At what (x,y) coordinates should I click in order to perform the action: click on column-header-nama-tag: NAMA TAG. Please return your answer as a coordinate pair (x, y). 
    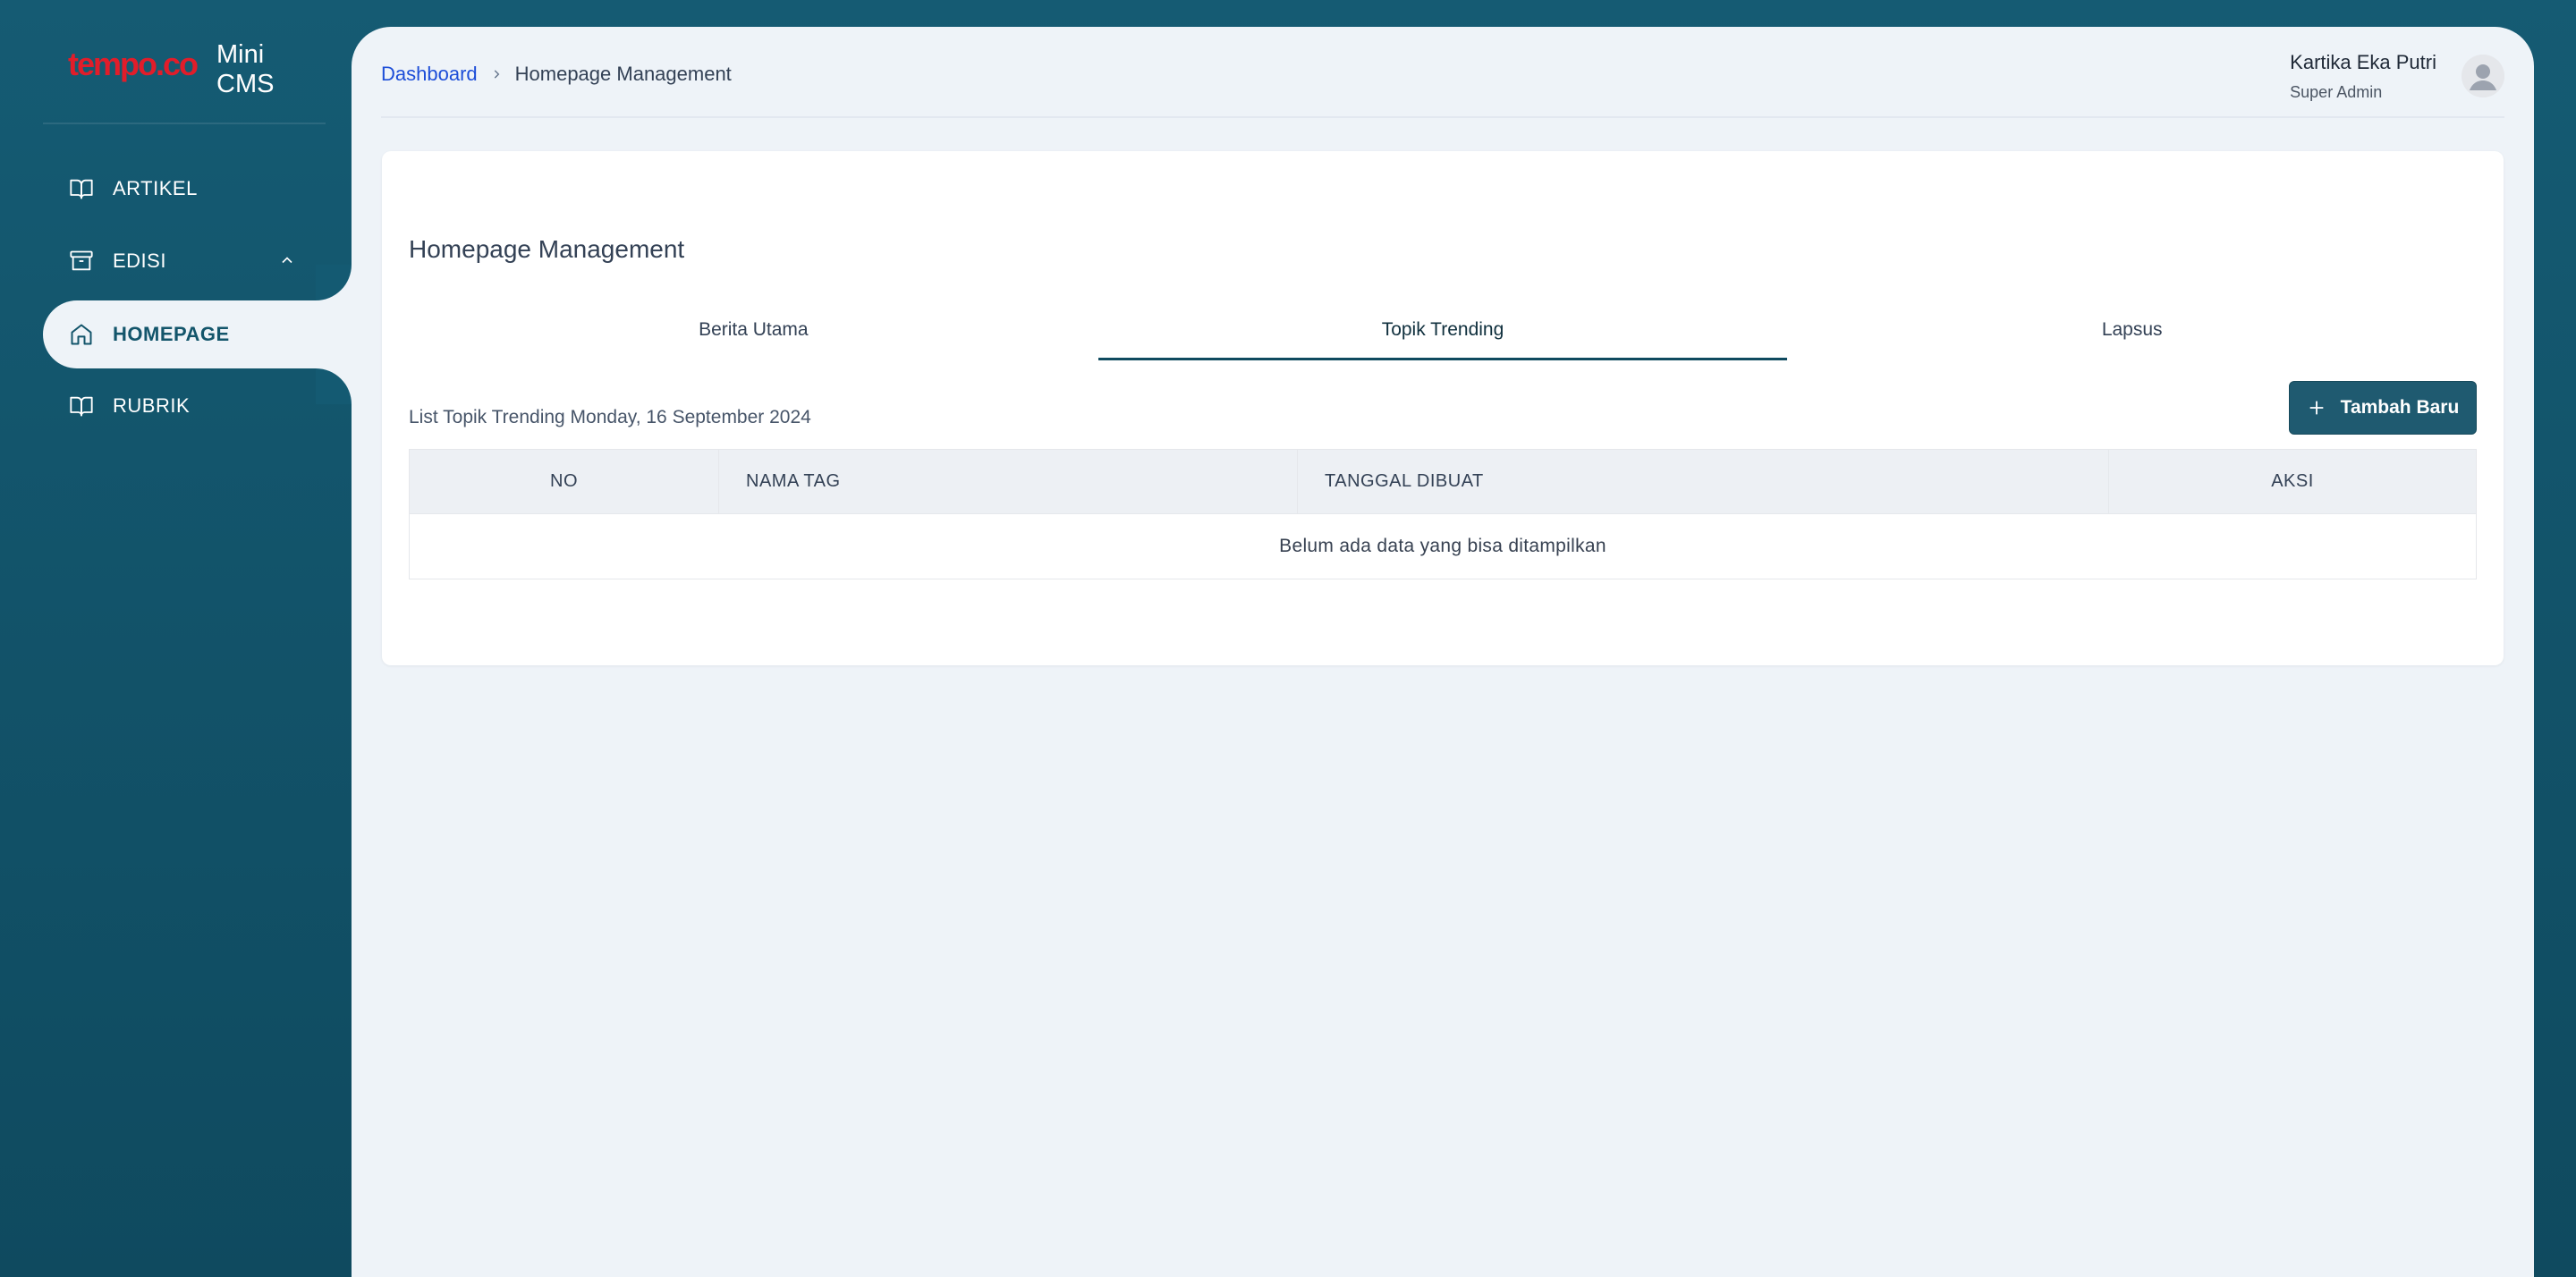
    Looking at the image, I should click on (1008, 482).